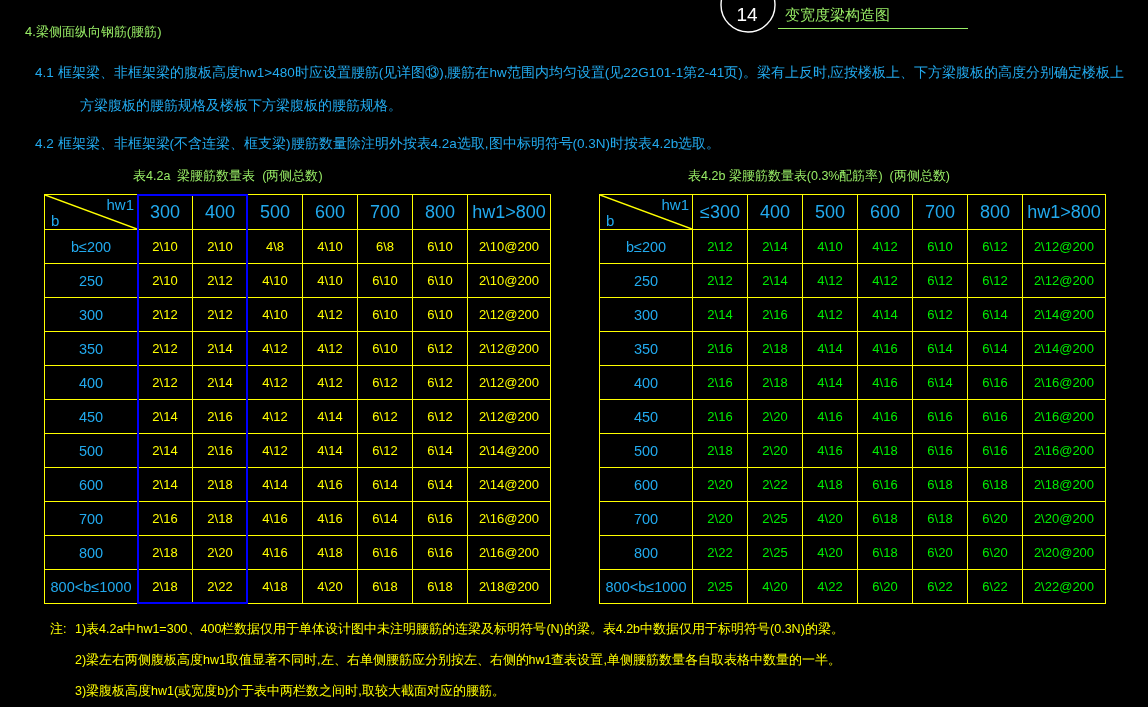 The image size is (1148, 707). Describe the element at coordinates (275, 246) in the screenshot. I see `table-cell: 4\8` at that location.